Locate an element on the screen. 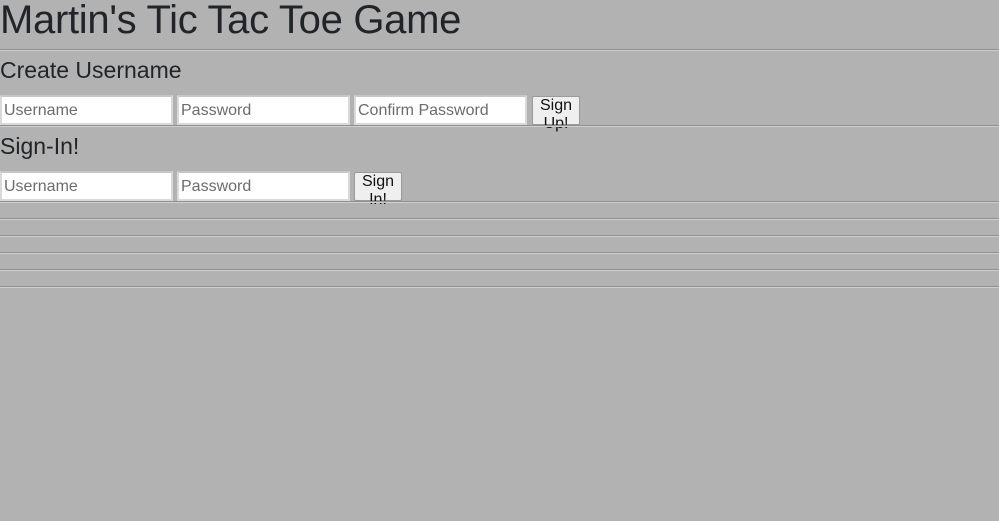 The height and width of the screenshot is (521, 999). signin-password-input is located at coordinates (263, 186).